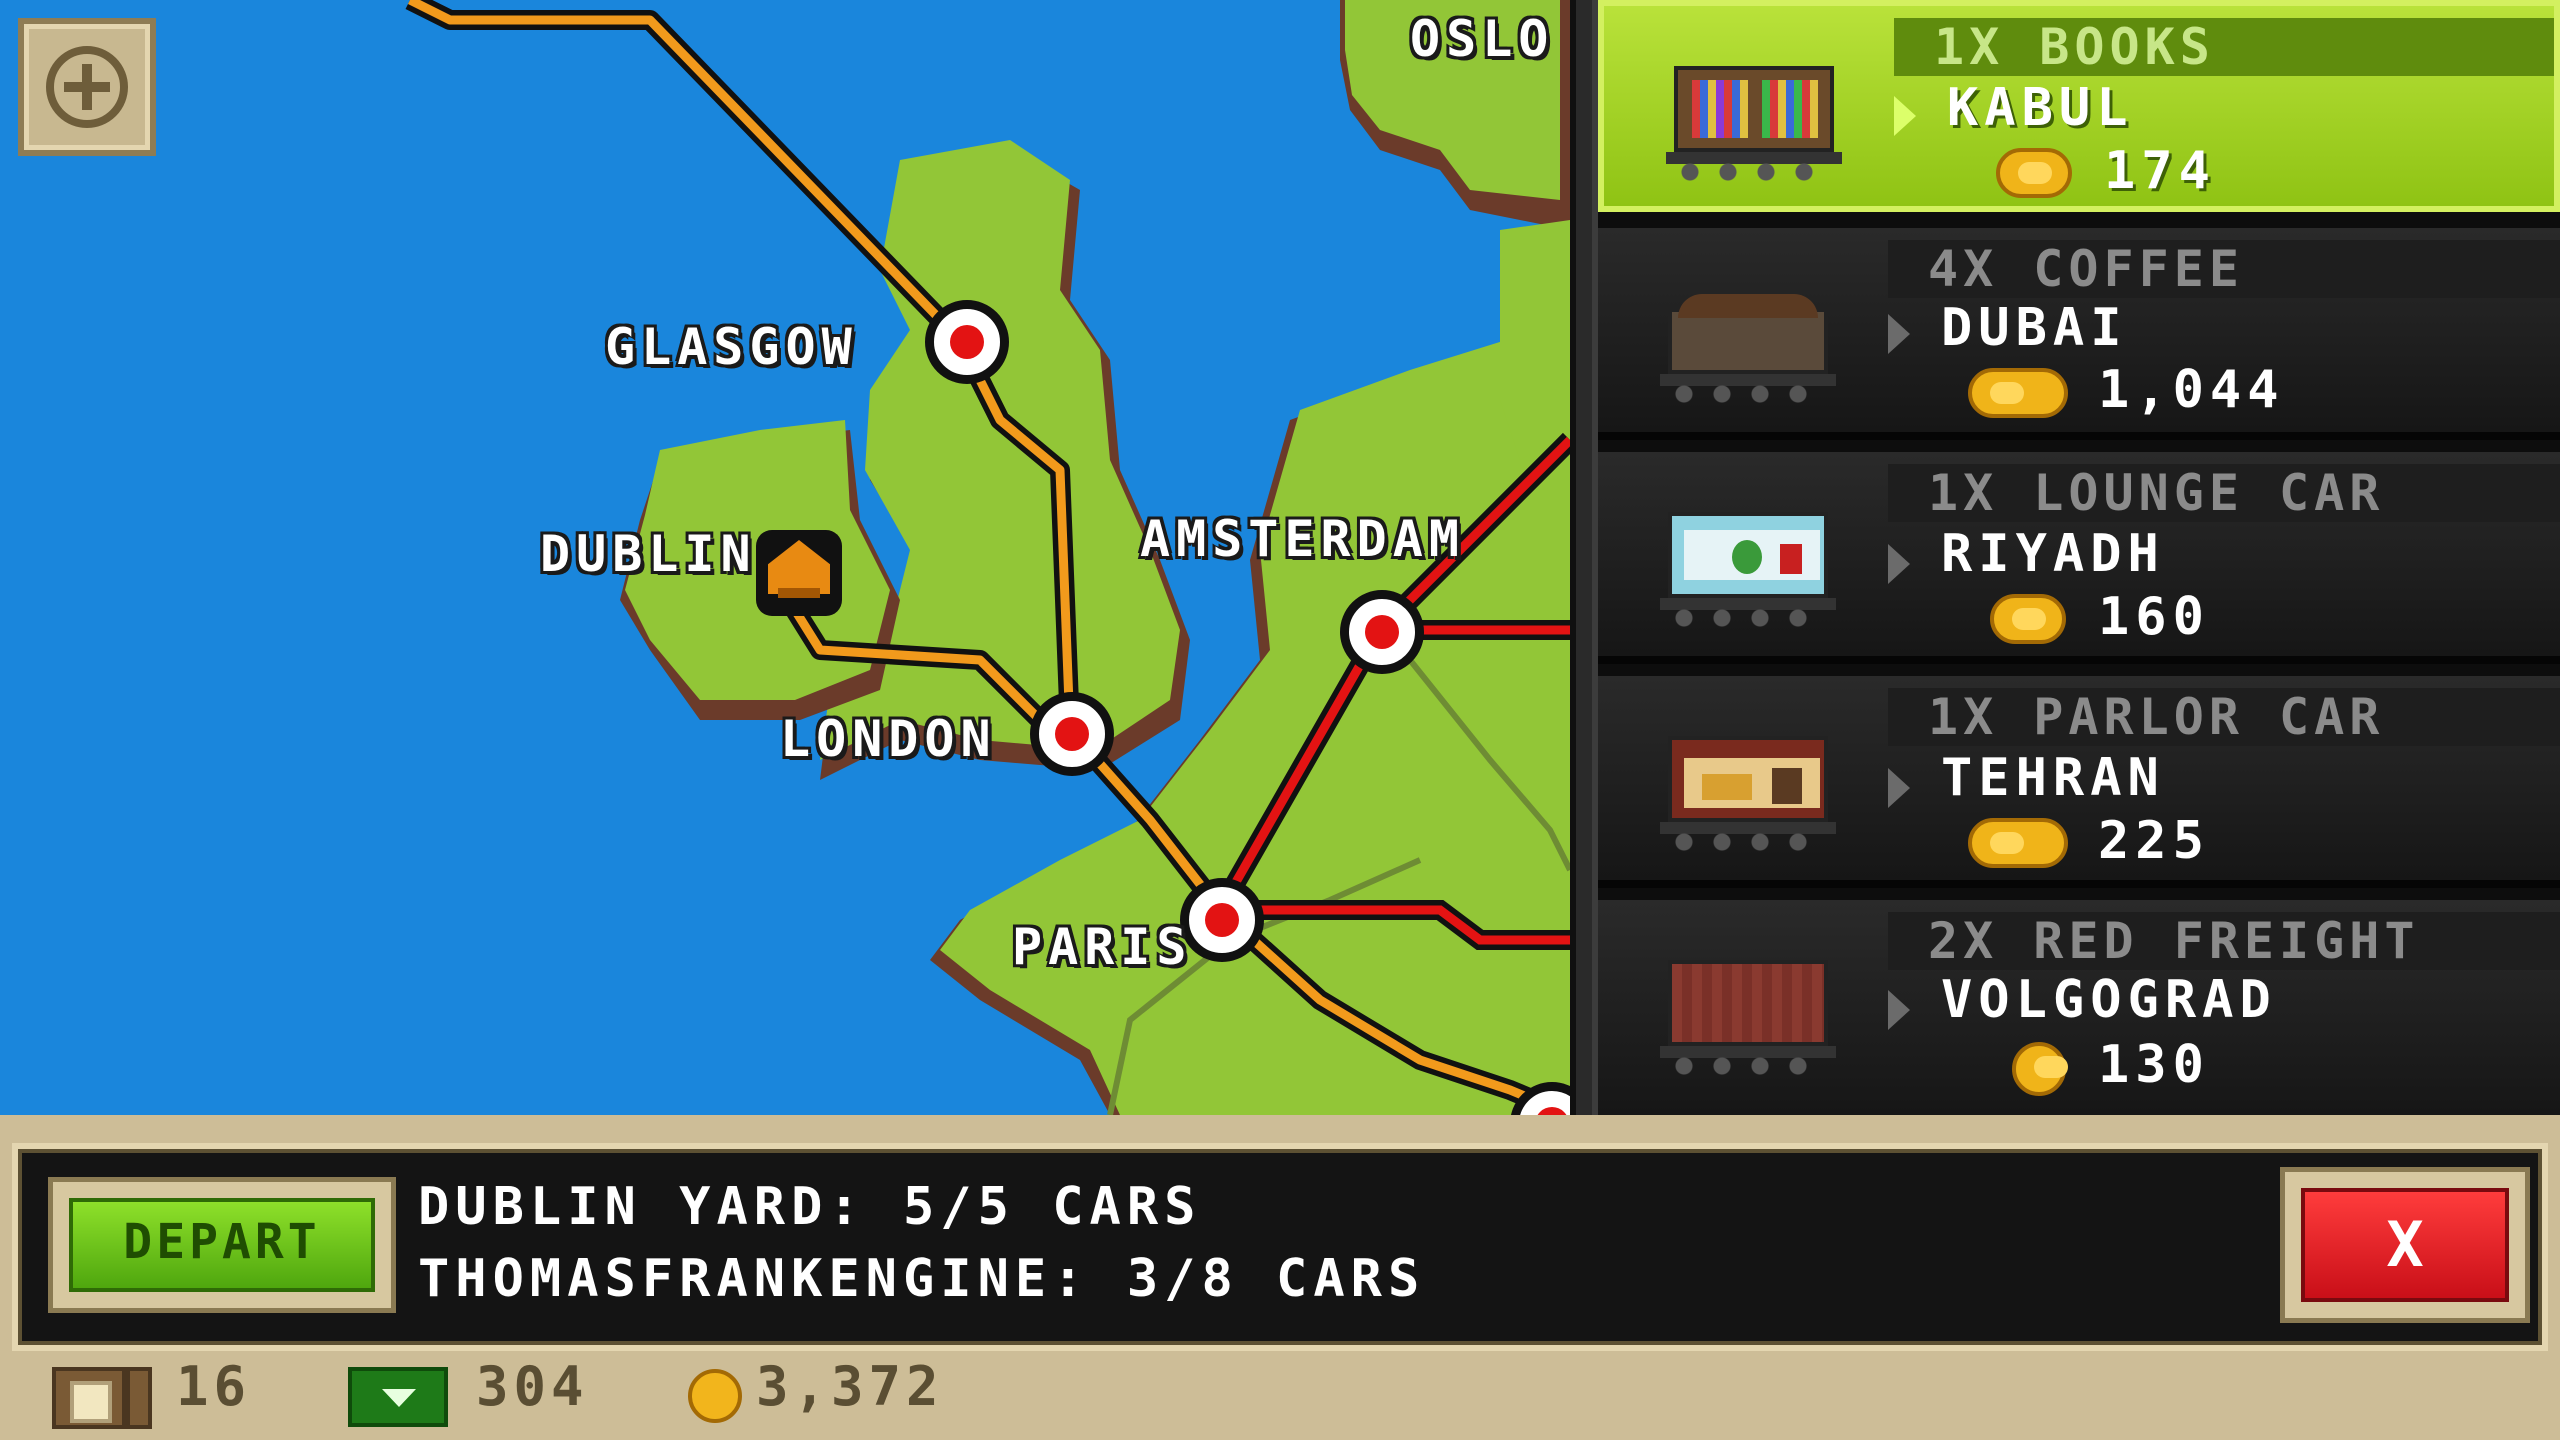 This screenshot has height=1440, width=2560. I want to click on cargo-destination: RIYADH, so click(2053, 554).